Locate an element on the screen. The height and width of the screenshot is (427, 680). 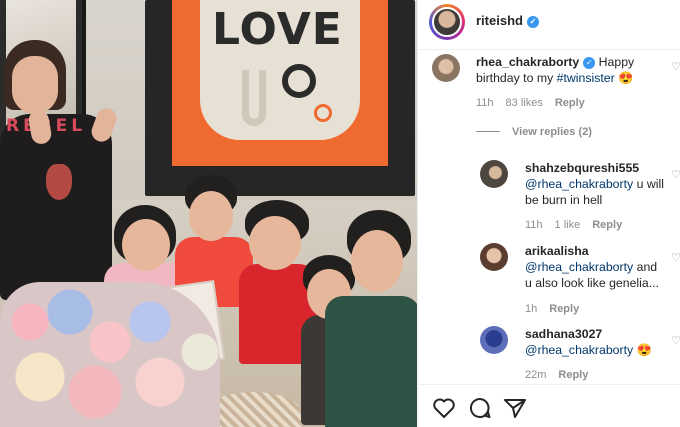
comment-icon is located at coordinates (480, 408).